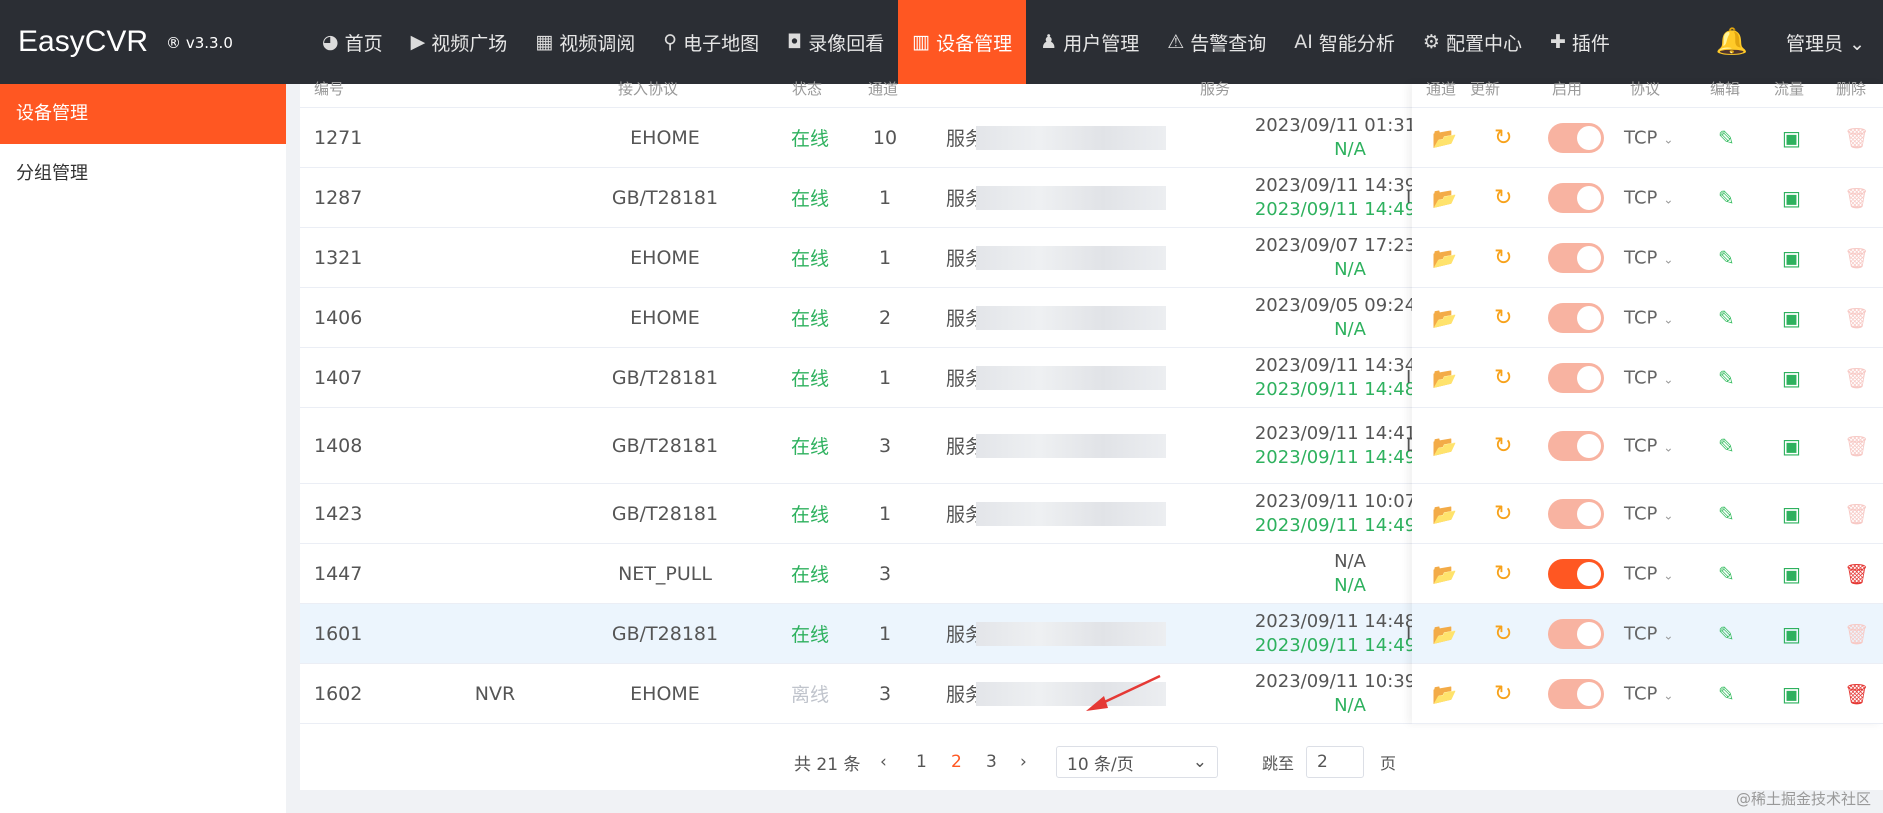  I want to click on header-srv: 服务, so click(1215, 89).